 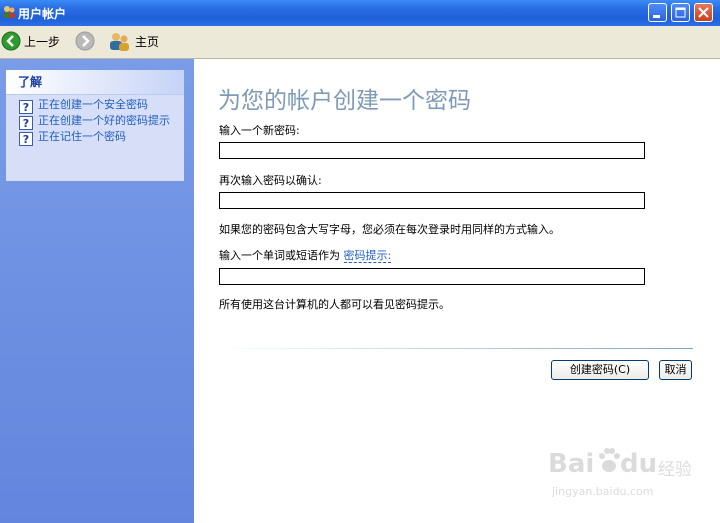 I want to click on hint-label: 输入一个单词或短语作为 密码提示:, so click(x=305, y=255).